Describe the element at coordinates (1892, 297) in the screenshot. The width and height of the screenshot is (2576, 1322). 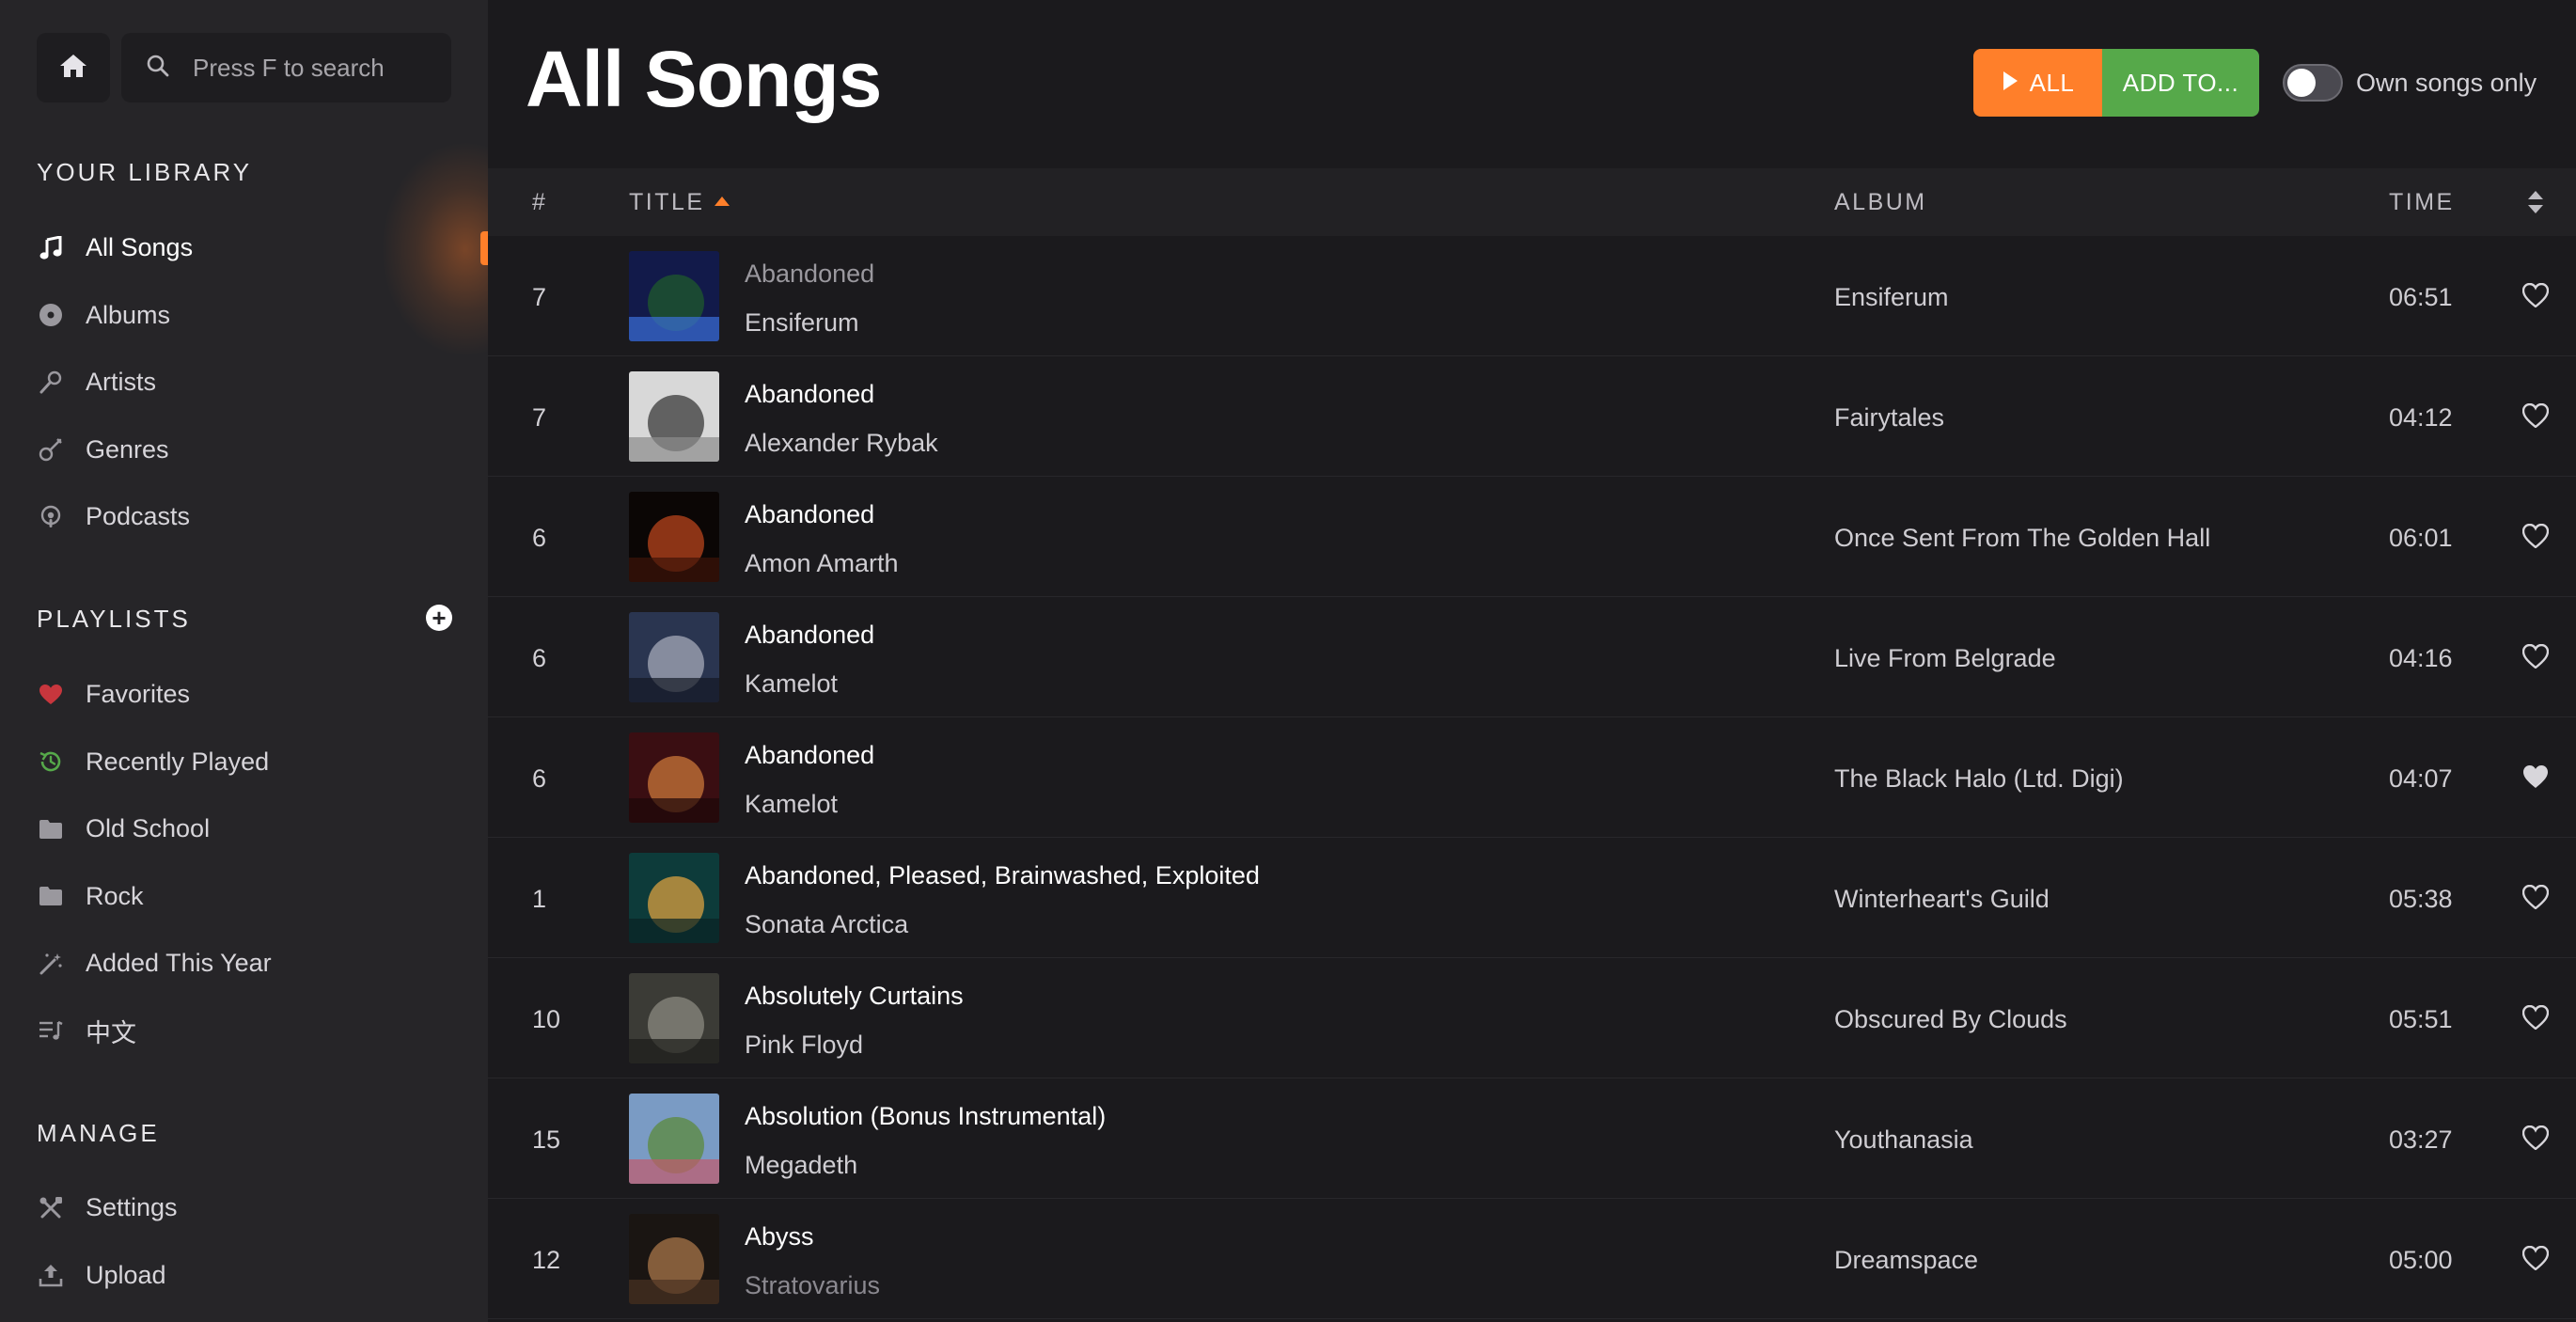
I see `song-album: Ensiferum` at that location.